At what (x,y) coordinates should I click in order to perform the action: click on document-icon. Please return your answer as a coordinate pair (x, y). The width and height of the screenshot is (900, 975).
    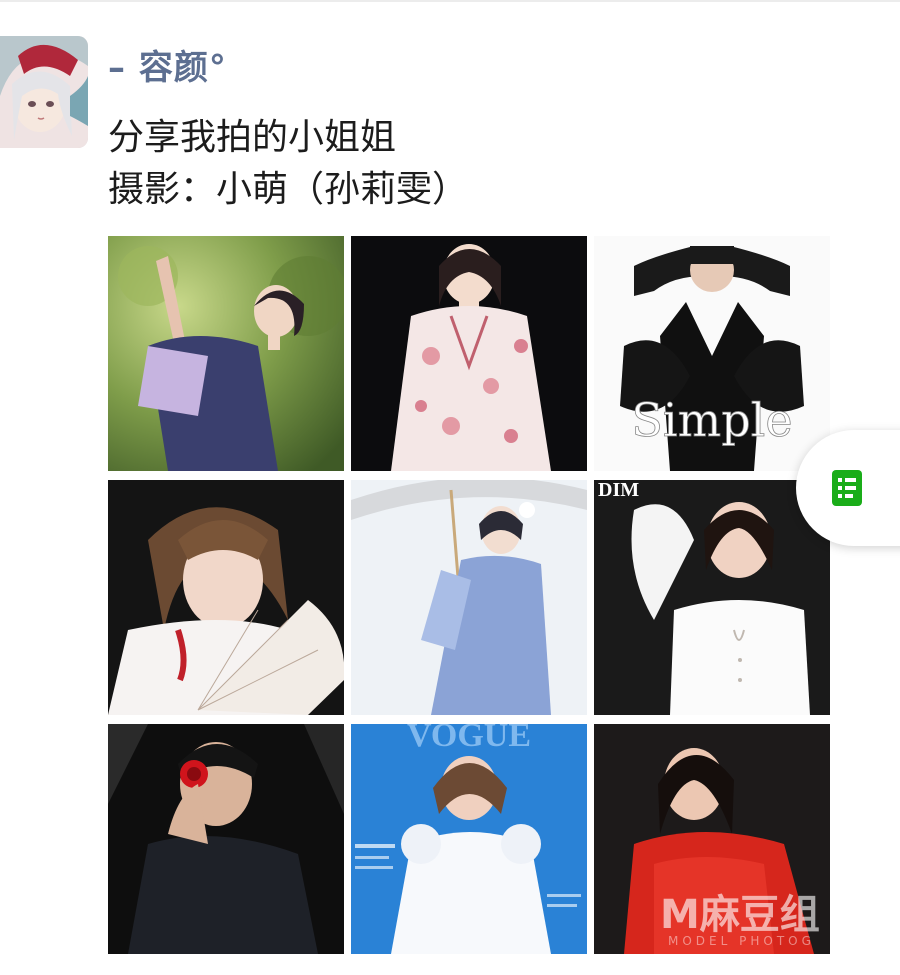
    Looking at the image, I should click on (847, 488).